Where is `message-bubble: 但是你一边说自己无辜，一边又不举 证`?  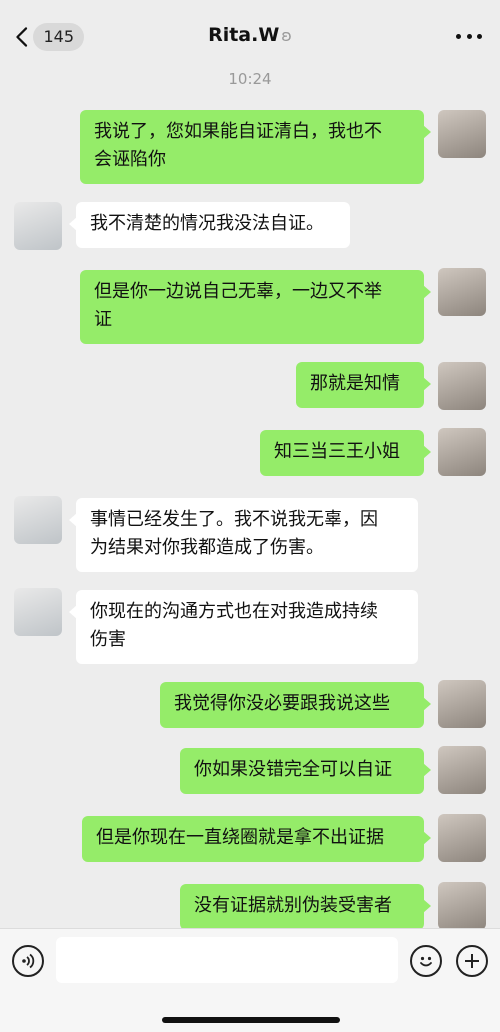
message-bubble: 但是你一边说自己无辜，一边又不举 证 is located at coordinates (255, 307).